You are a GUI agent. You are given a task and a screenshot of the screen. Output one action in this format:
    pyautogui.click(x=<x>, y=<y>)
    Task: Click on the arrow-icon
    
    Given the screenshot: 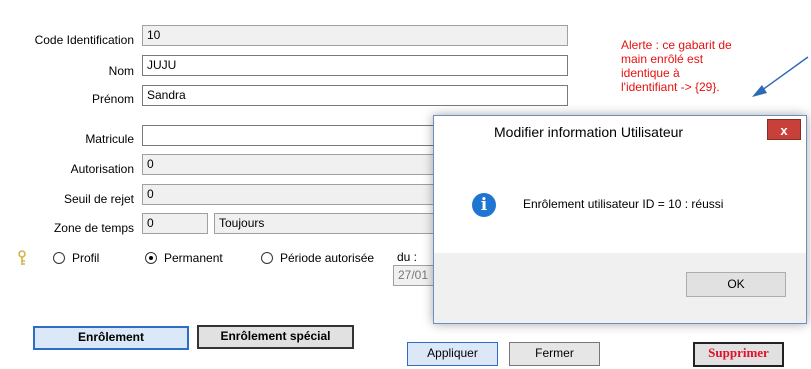 What is the action you would take?
    pyautogui.click(x=780, y=79)
    